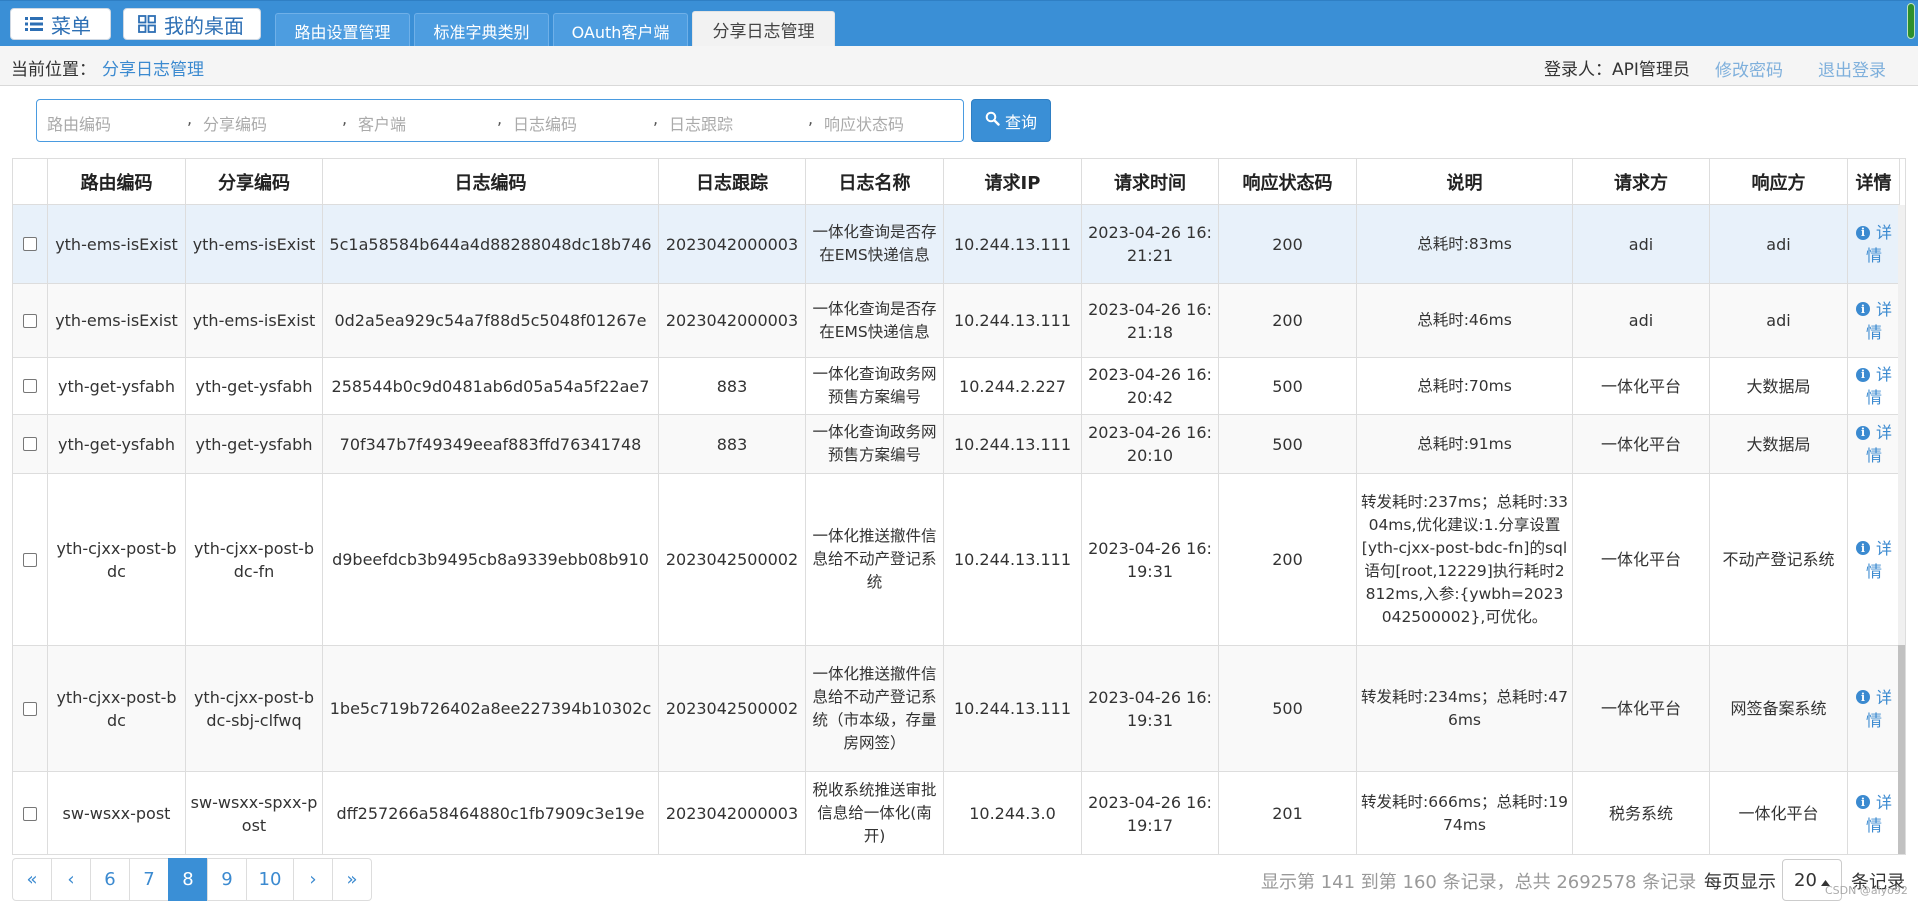 The width and height of the screenshot is (1918, 906). Describe the element at coordinates (620, 30) in the screenshot. I see `tab-oauth-client: OAuth客户端` at that location.